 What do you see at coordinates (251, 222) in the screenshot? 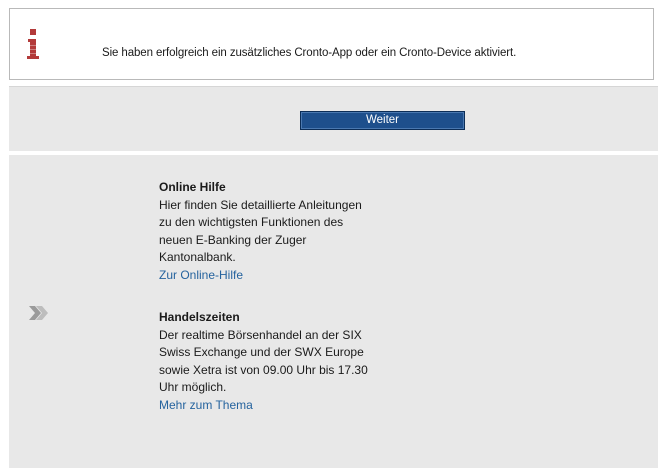
I see `online-help-line: zu den wichtigsten Funktionen des` at bounding box center [251, 222].